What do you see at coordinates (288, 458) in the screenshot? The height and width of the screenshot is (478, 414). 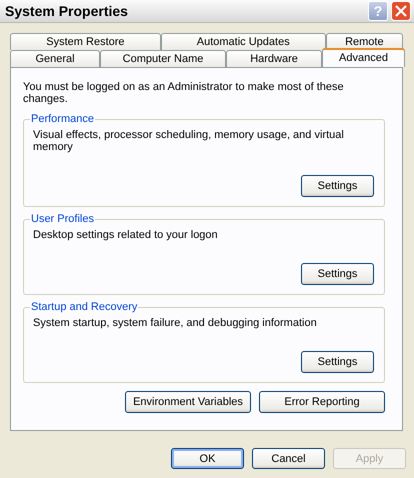 I see `dialog-button: Cancel` at bounding box center [288, 458].